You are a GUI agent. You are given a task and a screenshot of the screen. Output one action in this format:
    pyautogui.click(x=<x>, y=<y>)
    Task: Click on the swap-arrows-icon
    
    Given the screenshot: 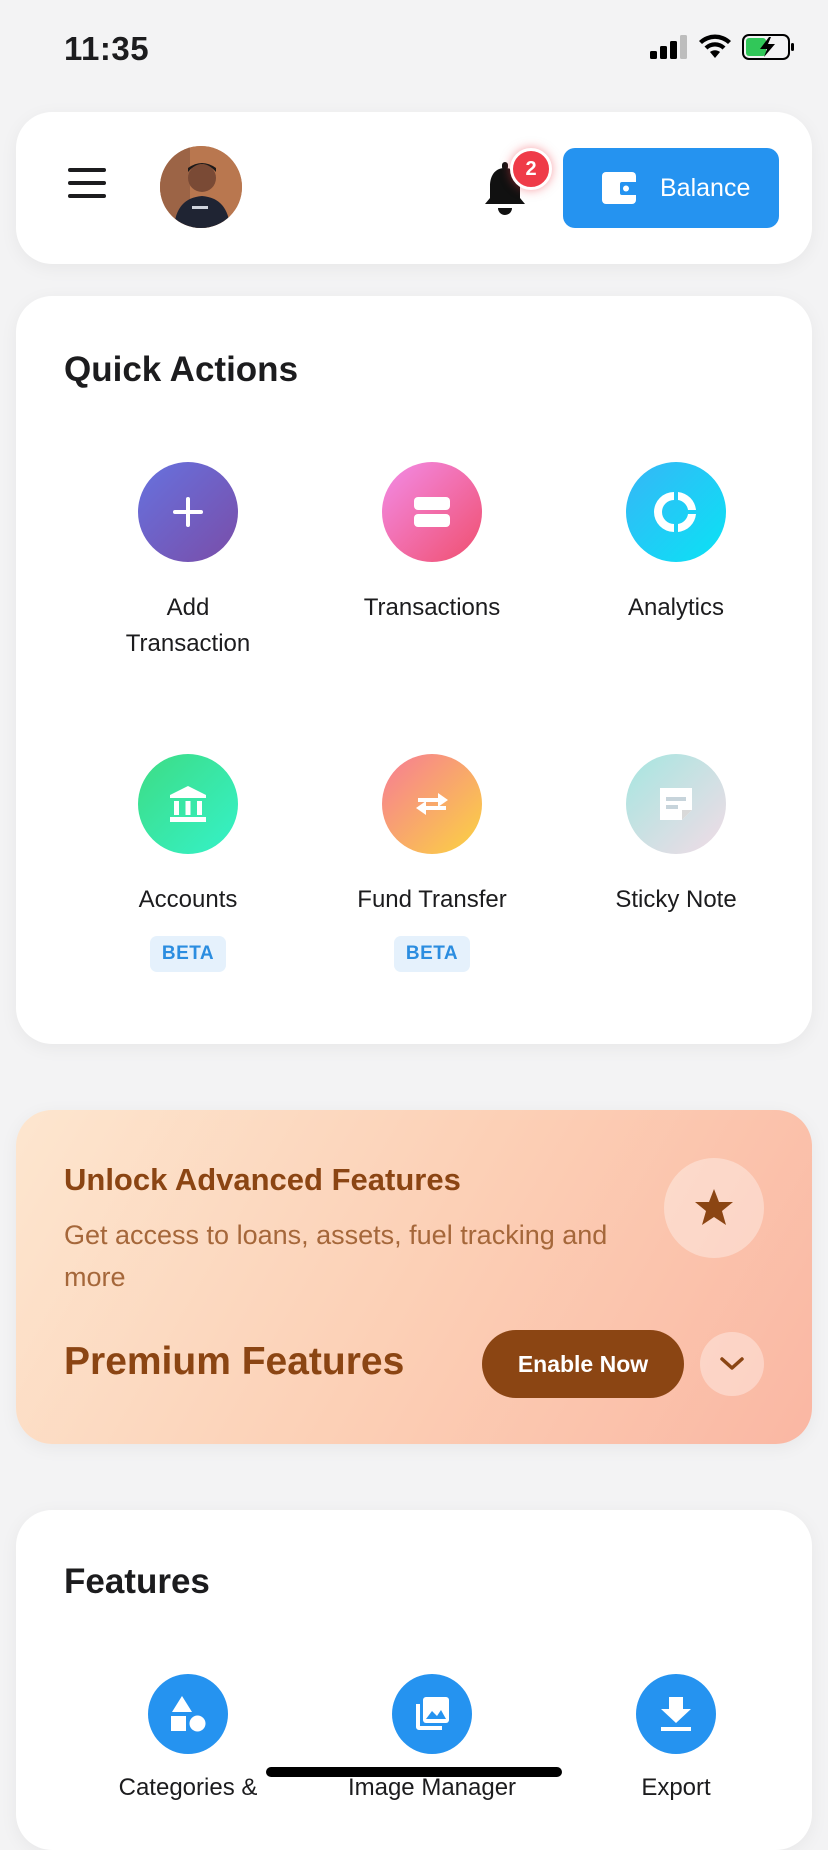 What is the action you would take?
    pyautogui.click(x=432, y=804)
    